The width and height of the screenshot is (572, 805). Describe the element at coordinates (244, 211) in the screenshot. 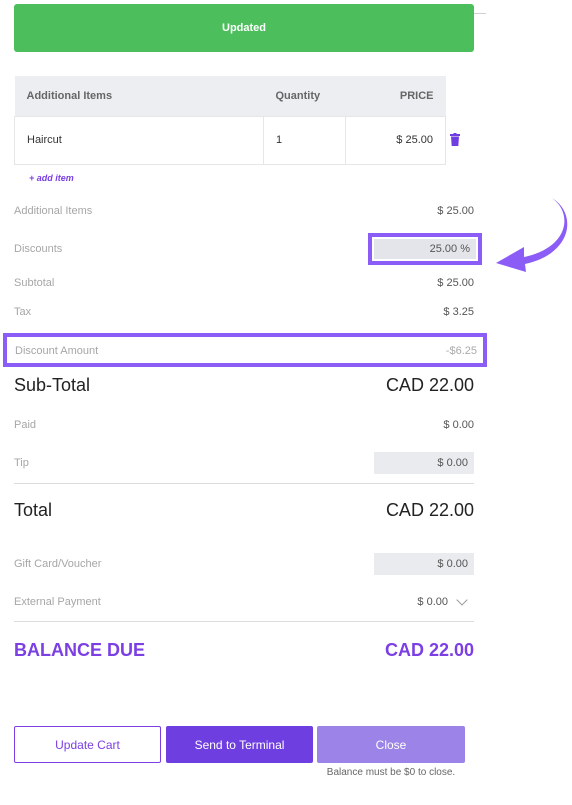

I see `additional-items-row: Additional Items $ 25.00` at that location.